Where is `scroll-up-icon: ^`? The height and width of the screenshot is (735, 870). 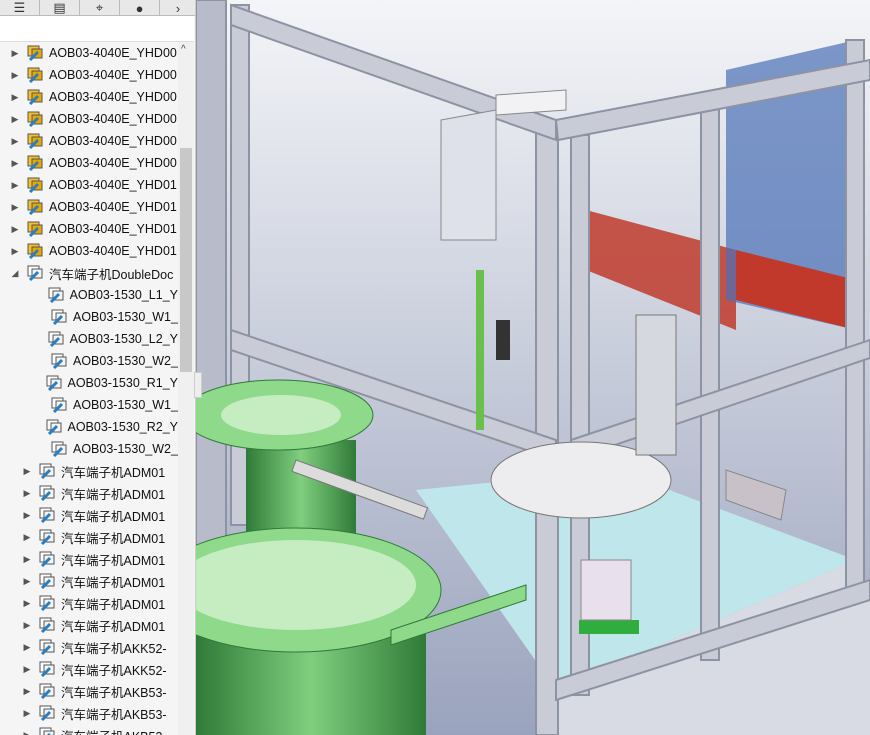
scroll-up-icon: ^ is located at coordinates (183, 49).